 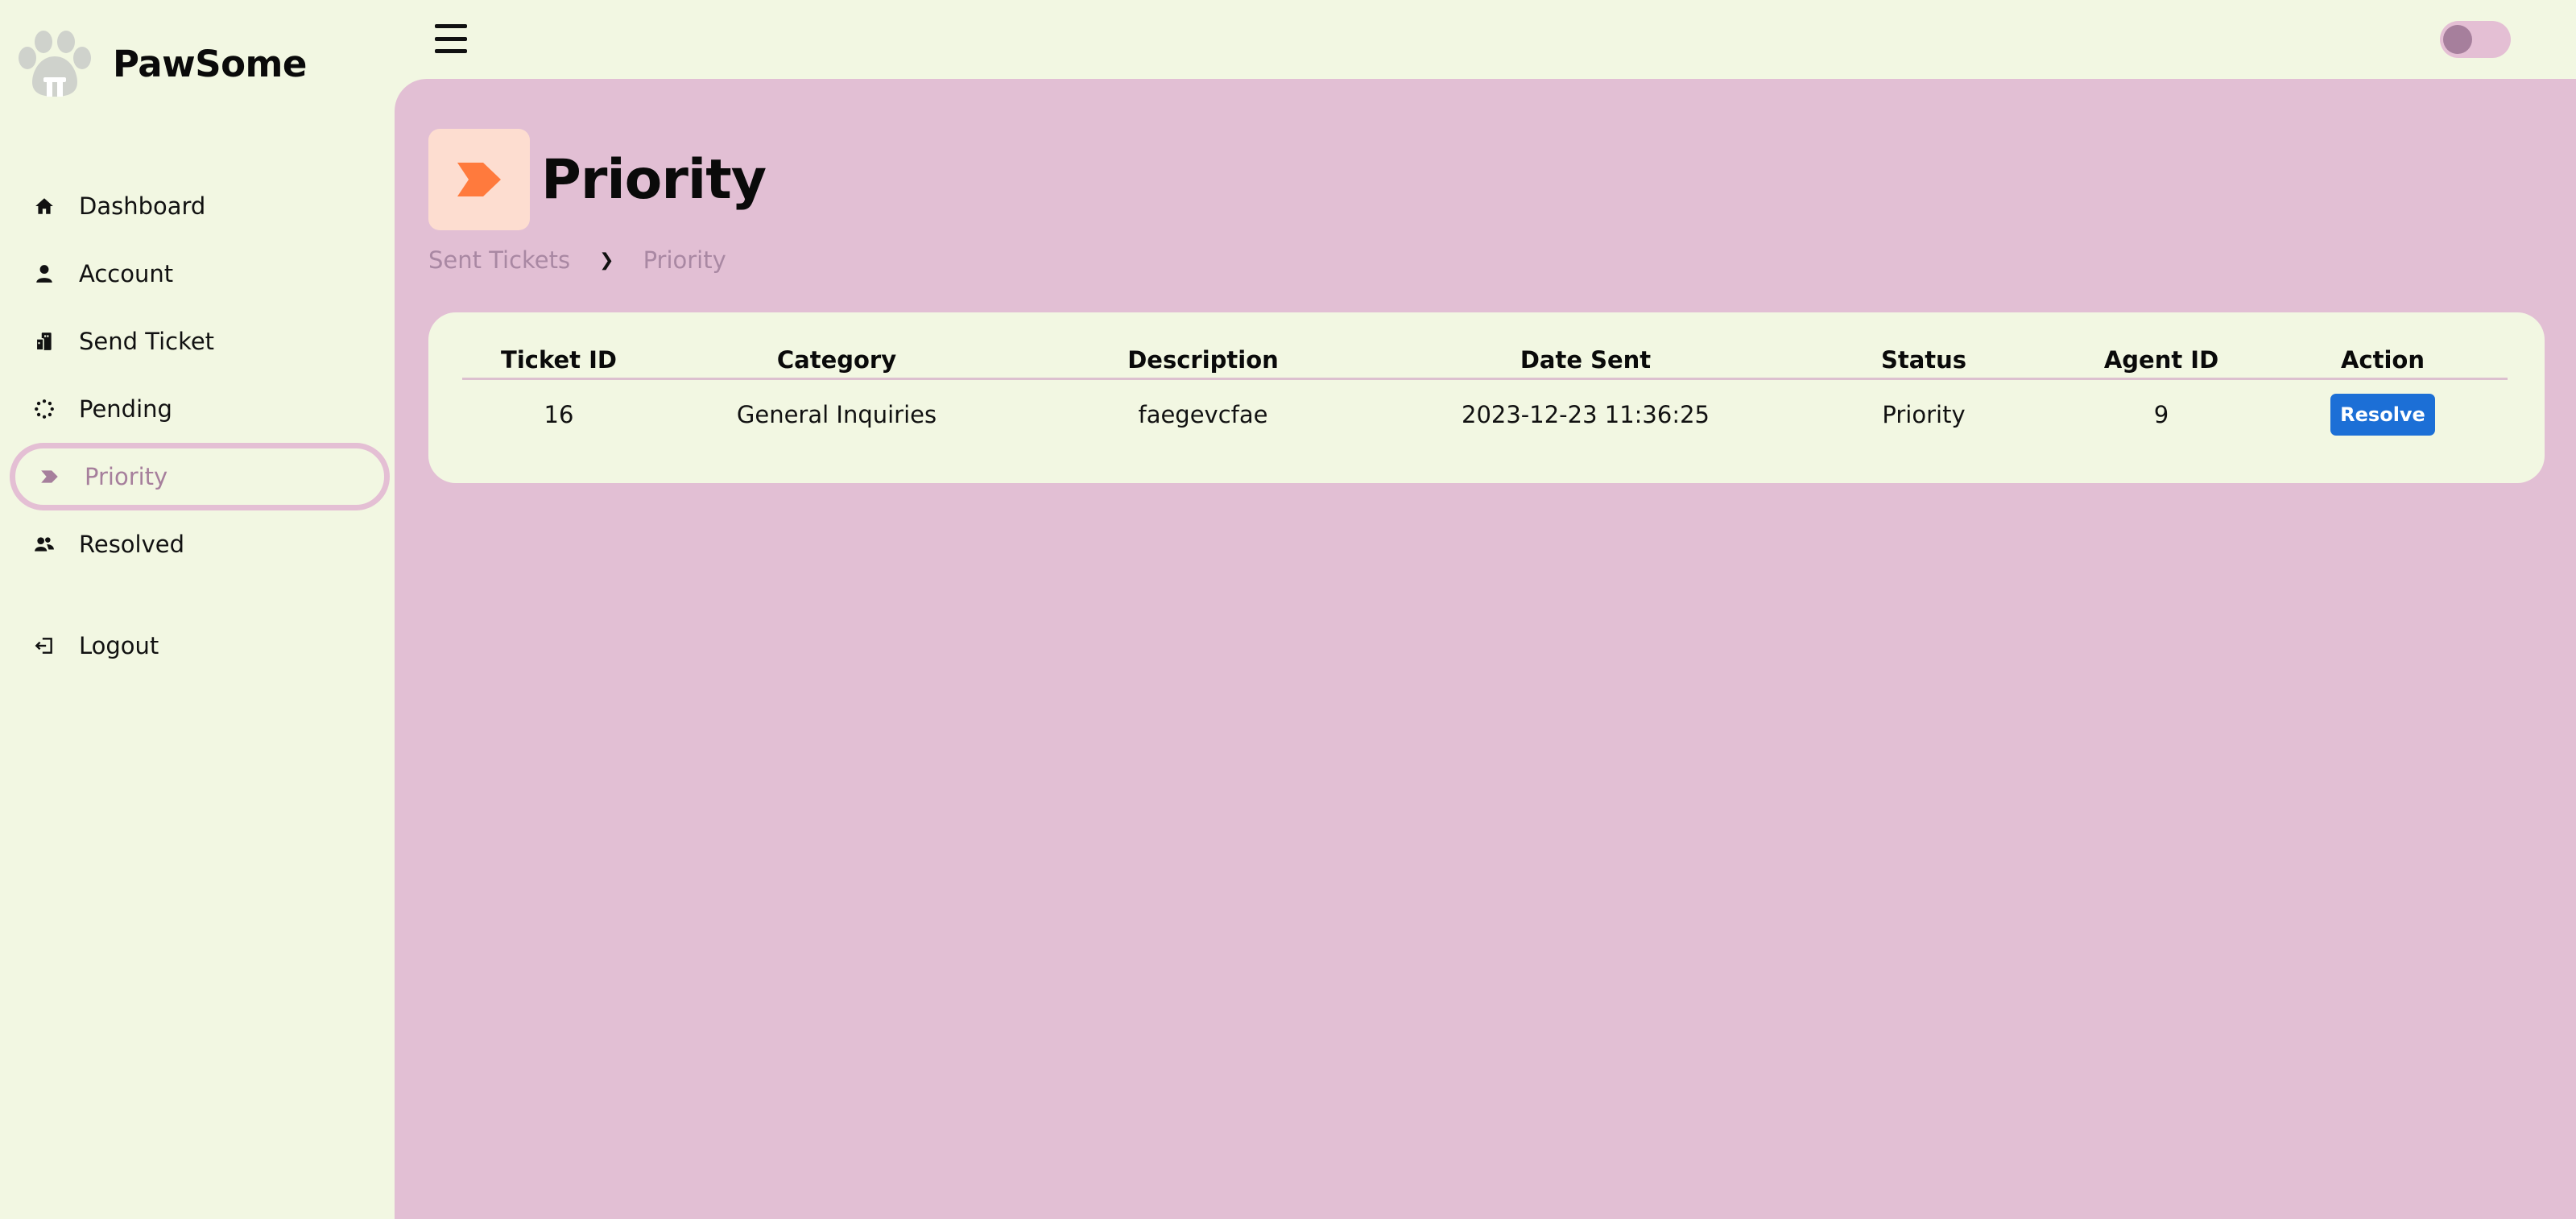 I want to click on theme-toggle, so click(x=2476, y=39).